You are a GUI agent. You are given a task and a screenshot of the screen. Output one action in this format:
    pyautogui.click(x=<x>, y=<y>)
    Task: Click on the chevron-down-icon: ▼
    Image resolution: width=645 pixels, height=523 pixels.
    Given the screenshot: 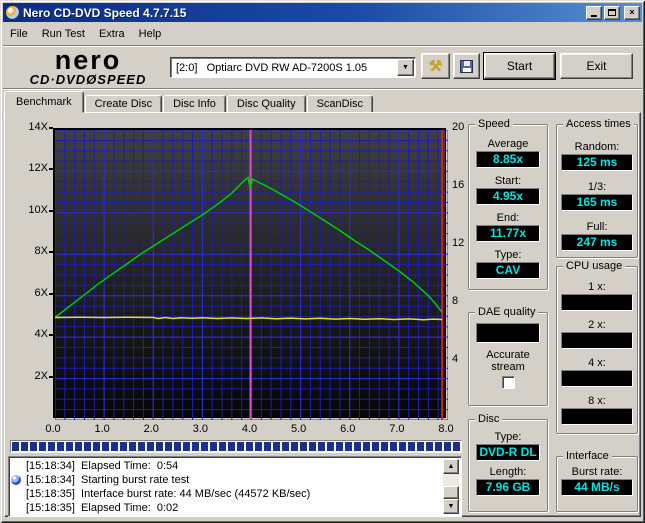 What is the action you would take?
    pyautogui.click(x=405, y=67)
    